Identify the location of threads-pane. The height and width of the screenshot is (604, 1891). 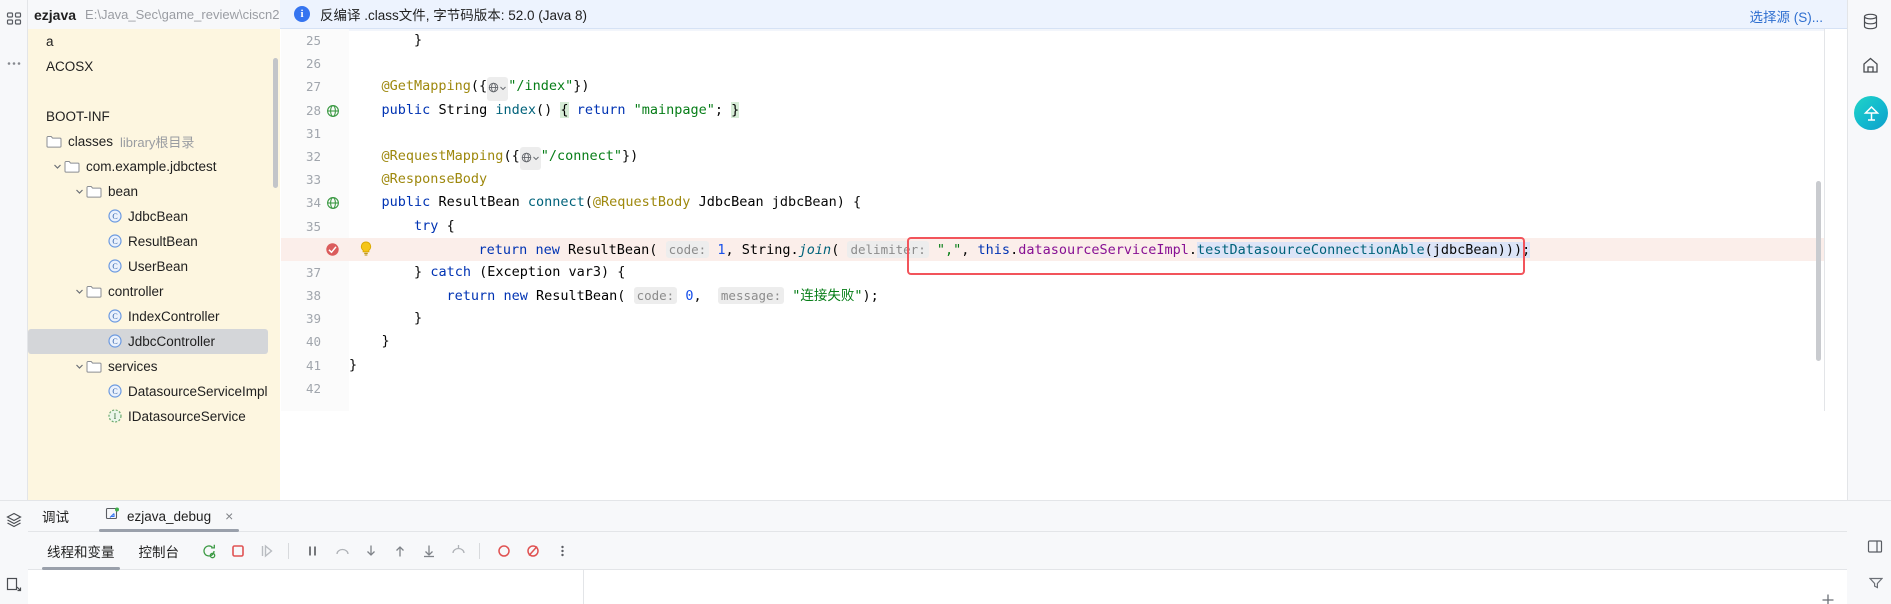
(306, 587).